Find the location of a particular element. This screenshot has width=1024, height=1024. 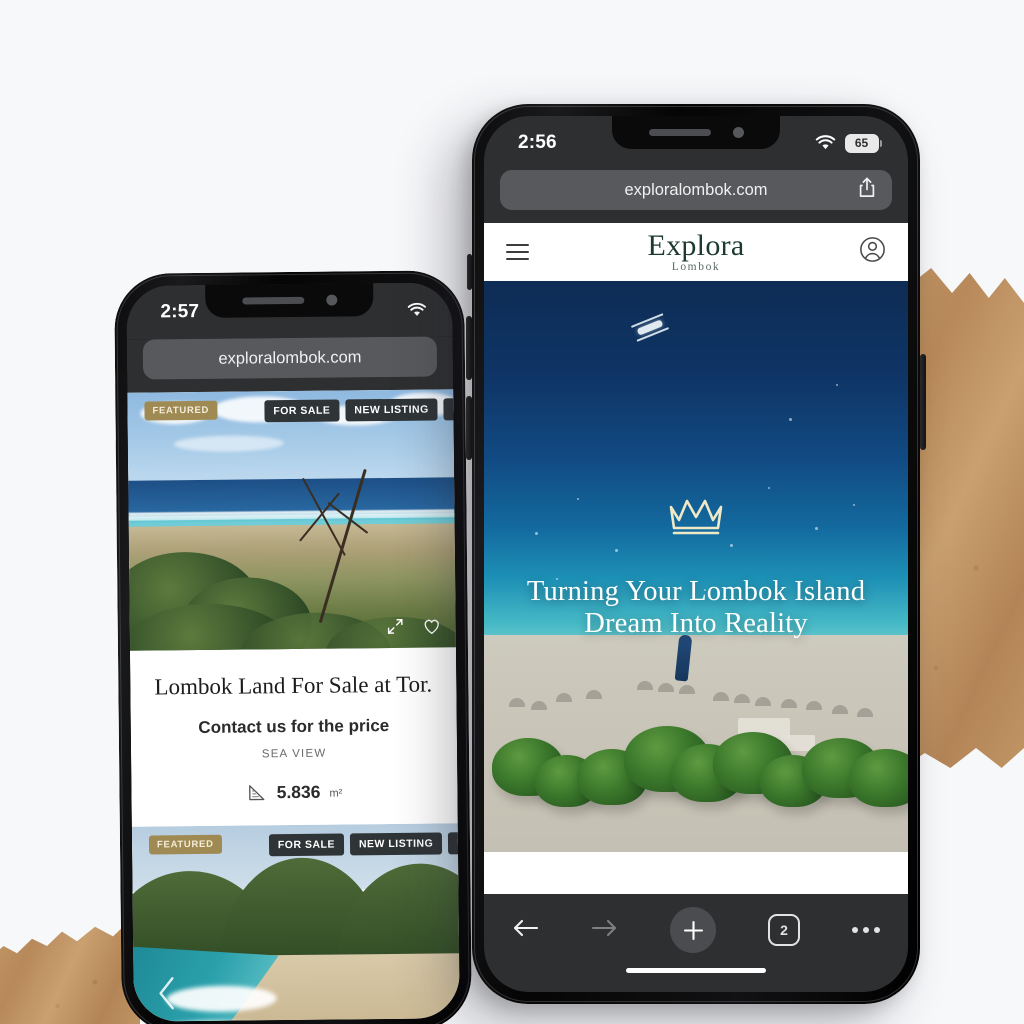

safari-toolbar: 2 is located at coordinates (696, 930).